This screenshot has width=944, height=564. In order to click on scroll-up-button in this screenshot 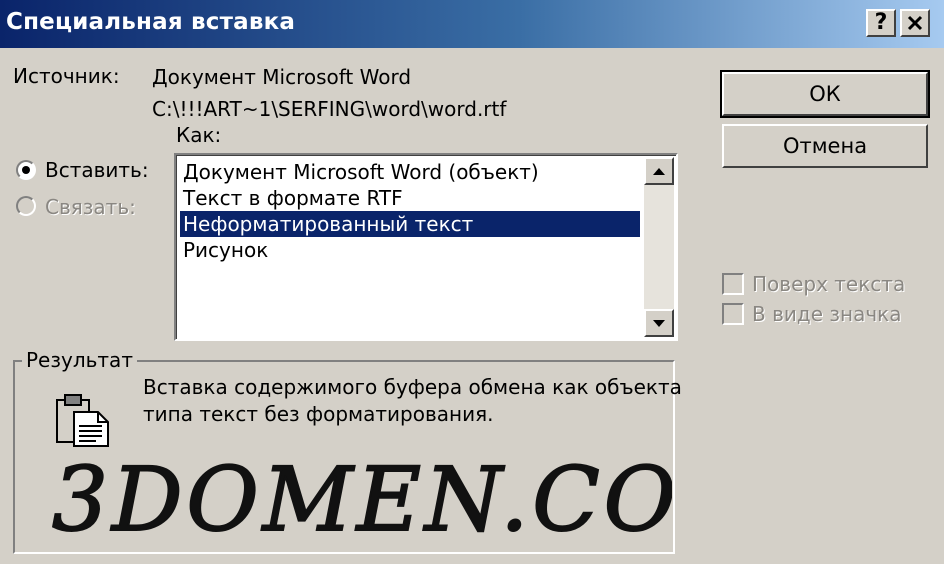, I will do `click(659, 171)`.